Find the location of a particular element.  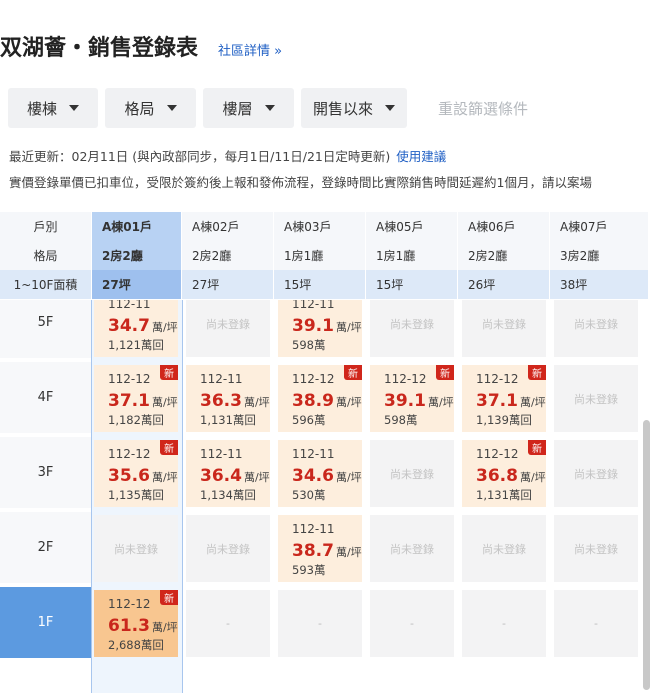

unit-cell-sale: 112-11 38.7 萬/坪 593萬 is located at coordinates (320, 548).